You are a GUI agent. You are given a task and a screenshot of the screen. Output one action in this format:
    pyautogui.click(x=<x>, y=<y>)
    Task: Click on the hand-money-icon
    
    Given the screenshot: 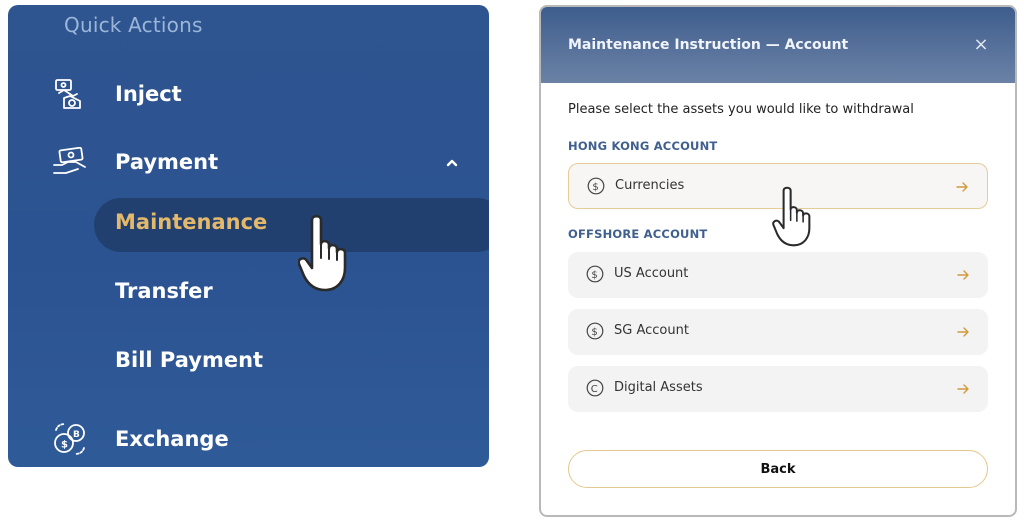 What is the action you would take?
    pyautogui.click(x=70, y=94)
    